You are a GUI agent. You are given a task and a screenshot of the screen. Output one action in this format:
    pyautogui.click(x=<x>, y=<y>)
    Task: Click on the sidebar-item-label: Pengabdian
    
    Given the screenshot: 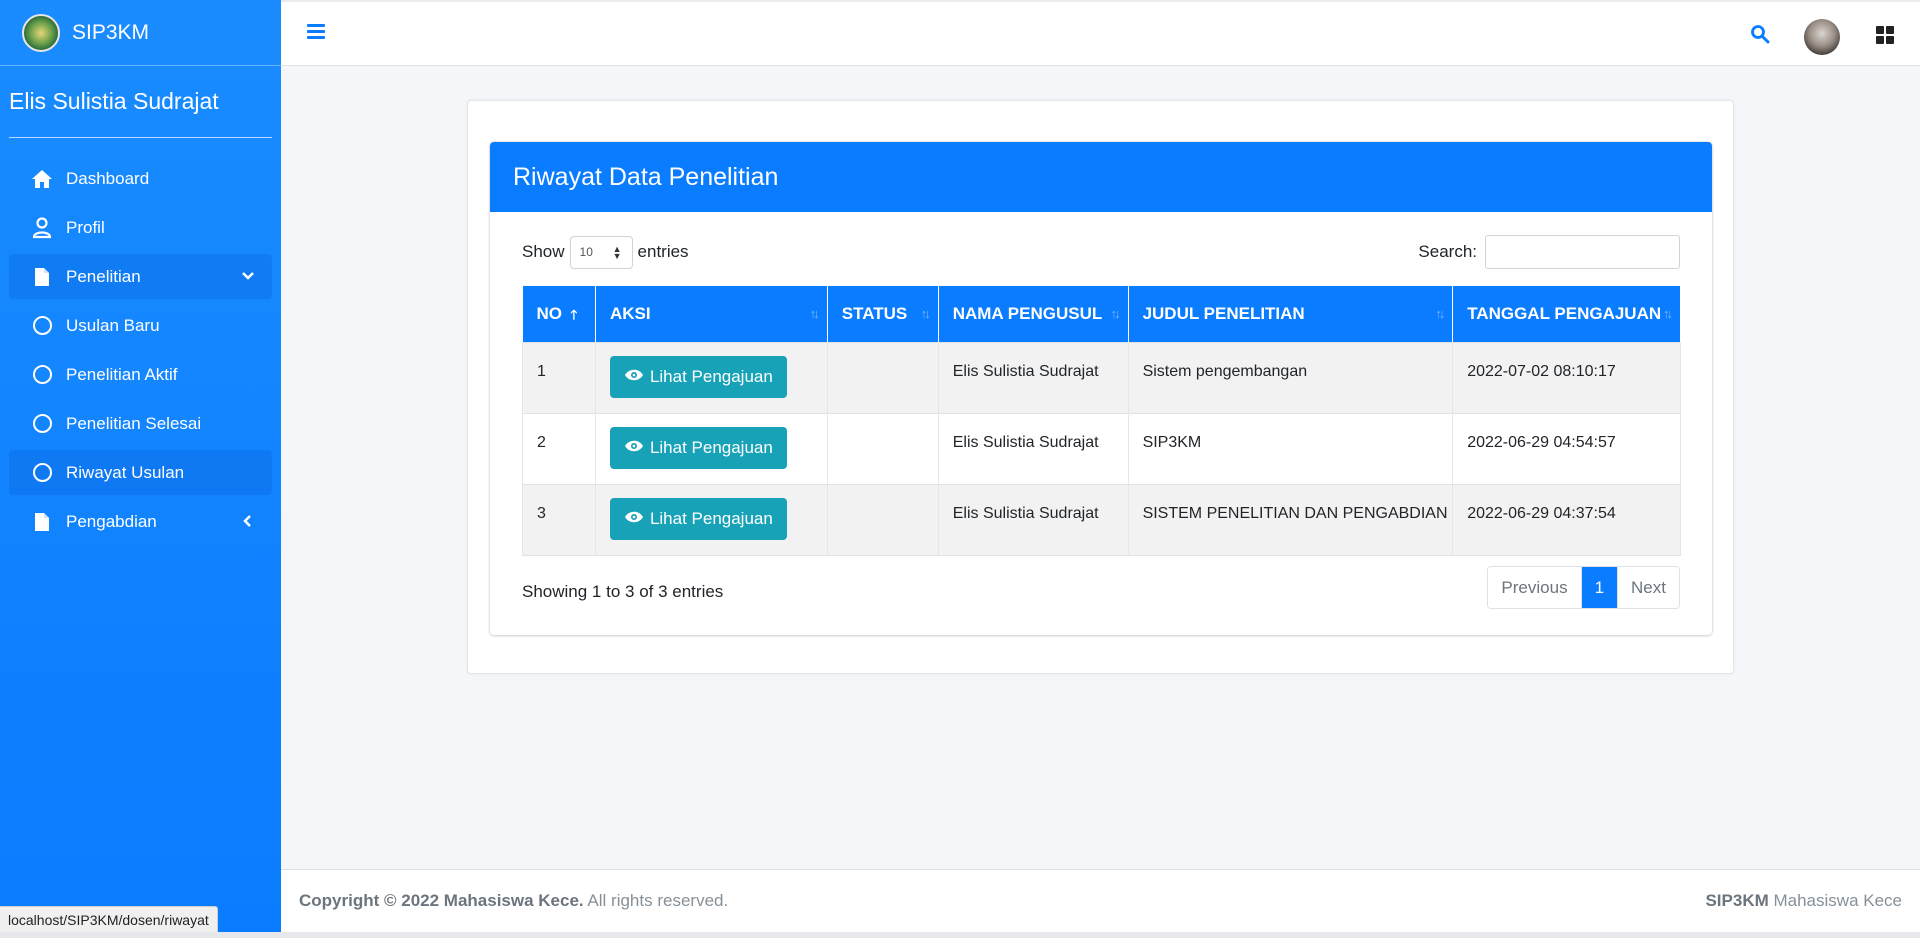 What is the action you would take?
    pyautogui.click(x=111, y=521)
    